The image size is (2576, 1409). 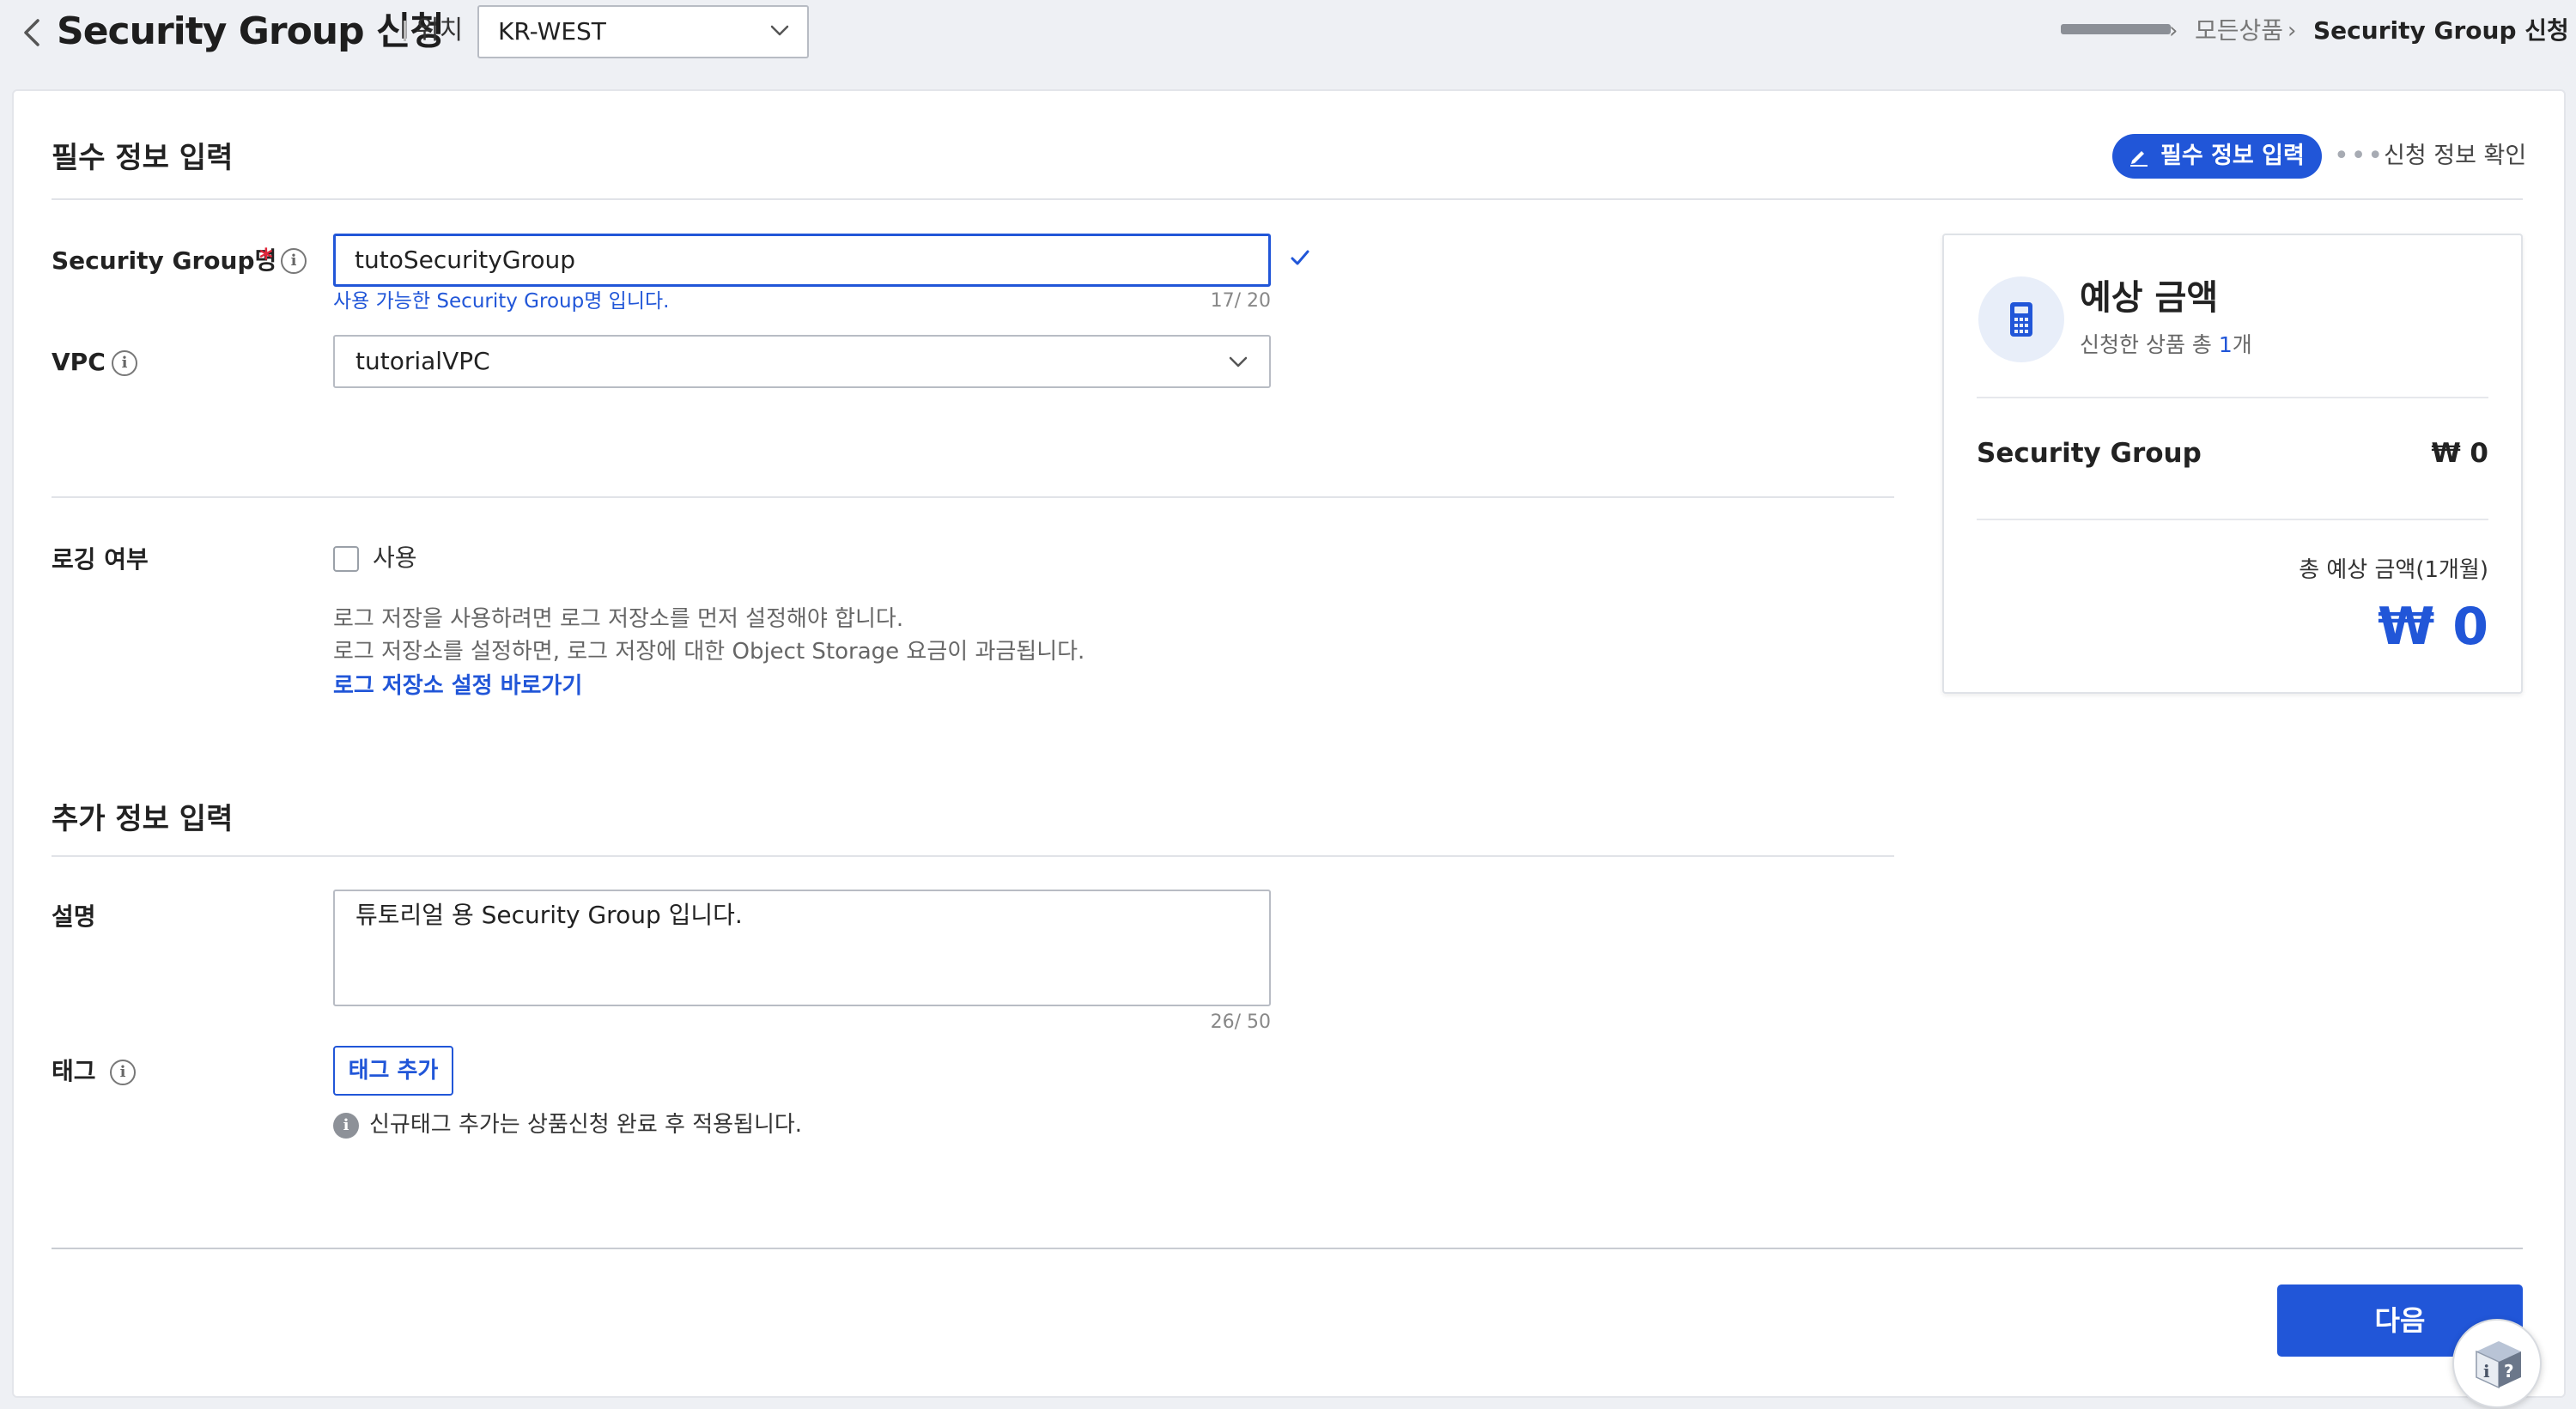 I want to click on tag-label: 태그, so click(x=74, y=1071).